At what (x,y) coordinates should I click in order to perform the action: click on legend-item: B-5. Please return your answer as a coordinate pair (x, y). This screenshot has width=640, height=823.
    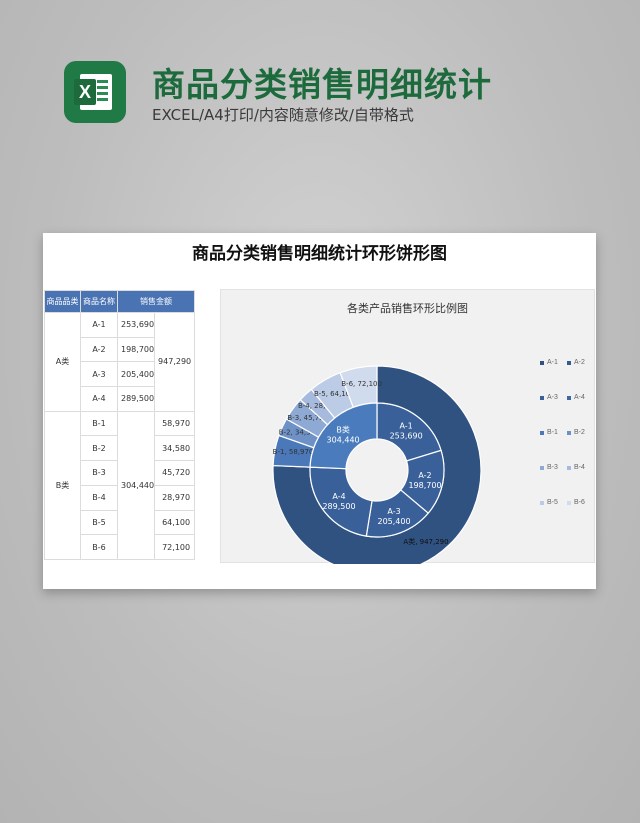
    Looking at the image, I should click on (549, 502).